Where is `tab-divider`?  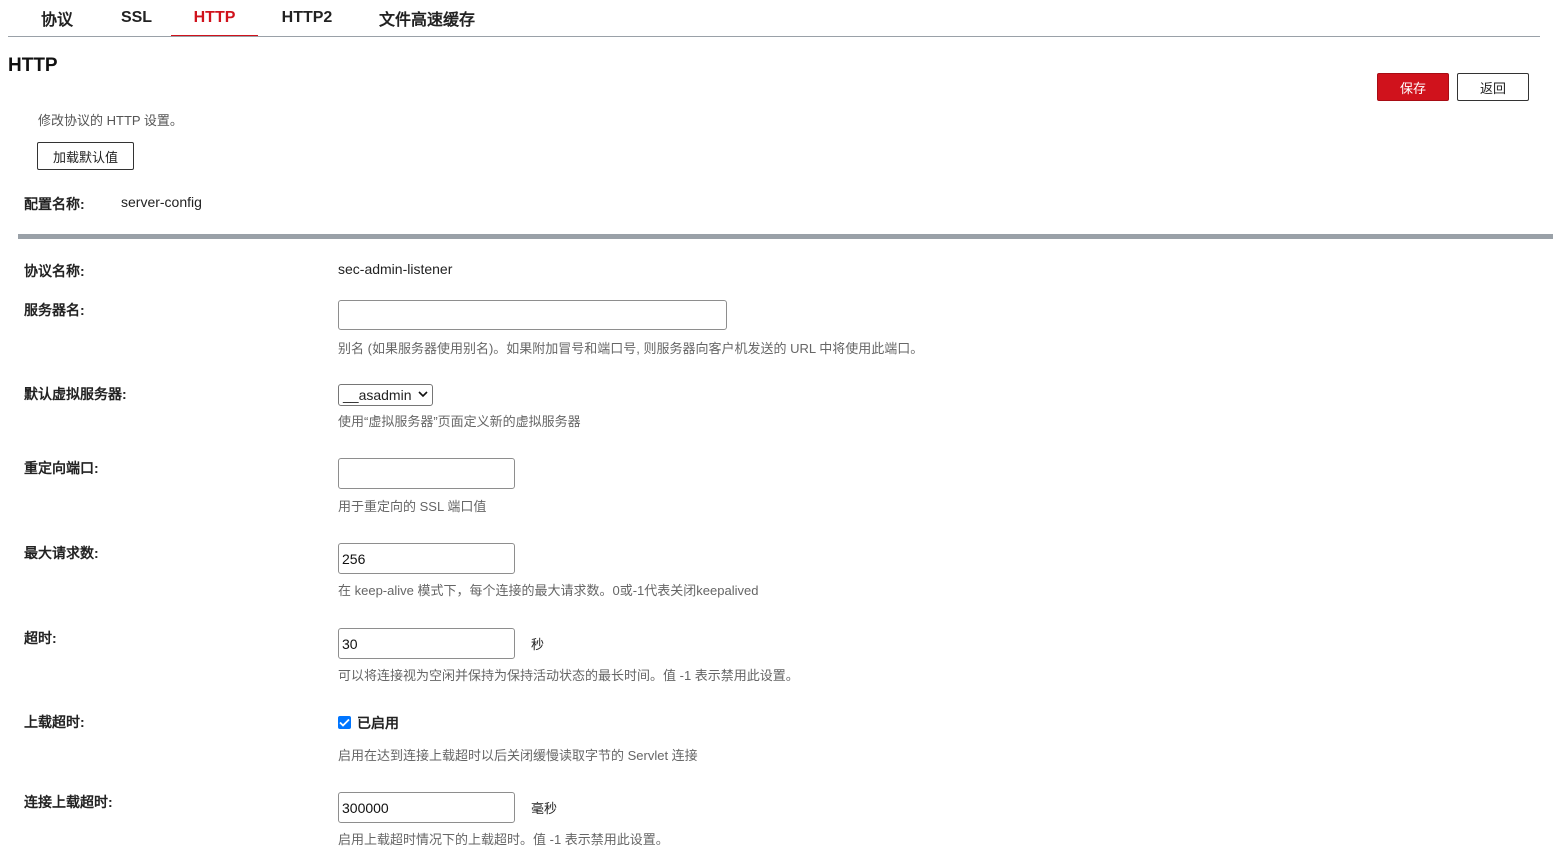 tab-divider is located at coordinates (774, 36).